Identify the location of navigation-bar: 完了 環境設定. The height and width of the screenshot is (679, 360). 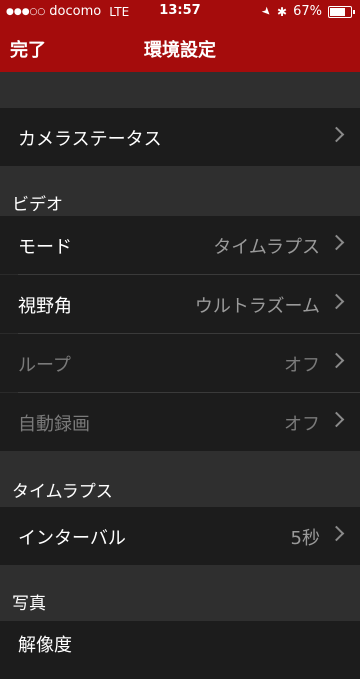
(180, 48).